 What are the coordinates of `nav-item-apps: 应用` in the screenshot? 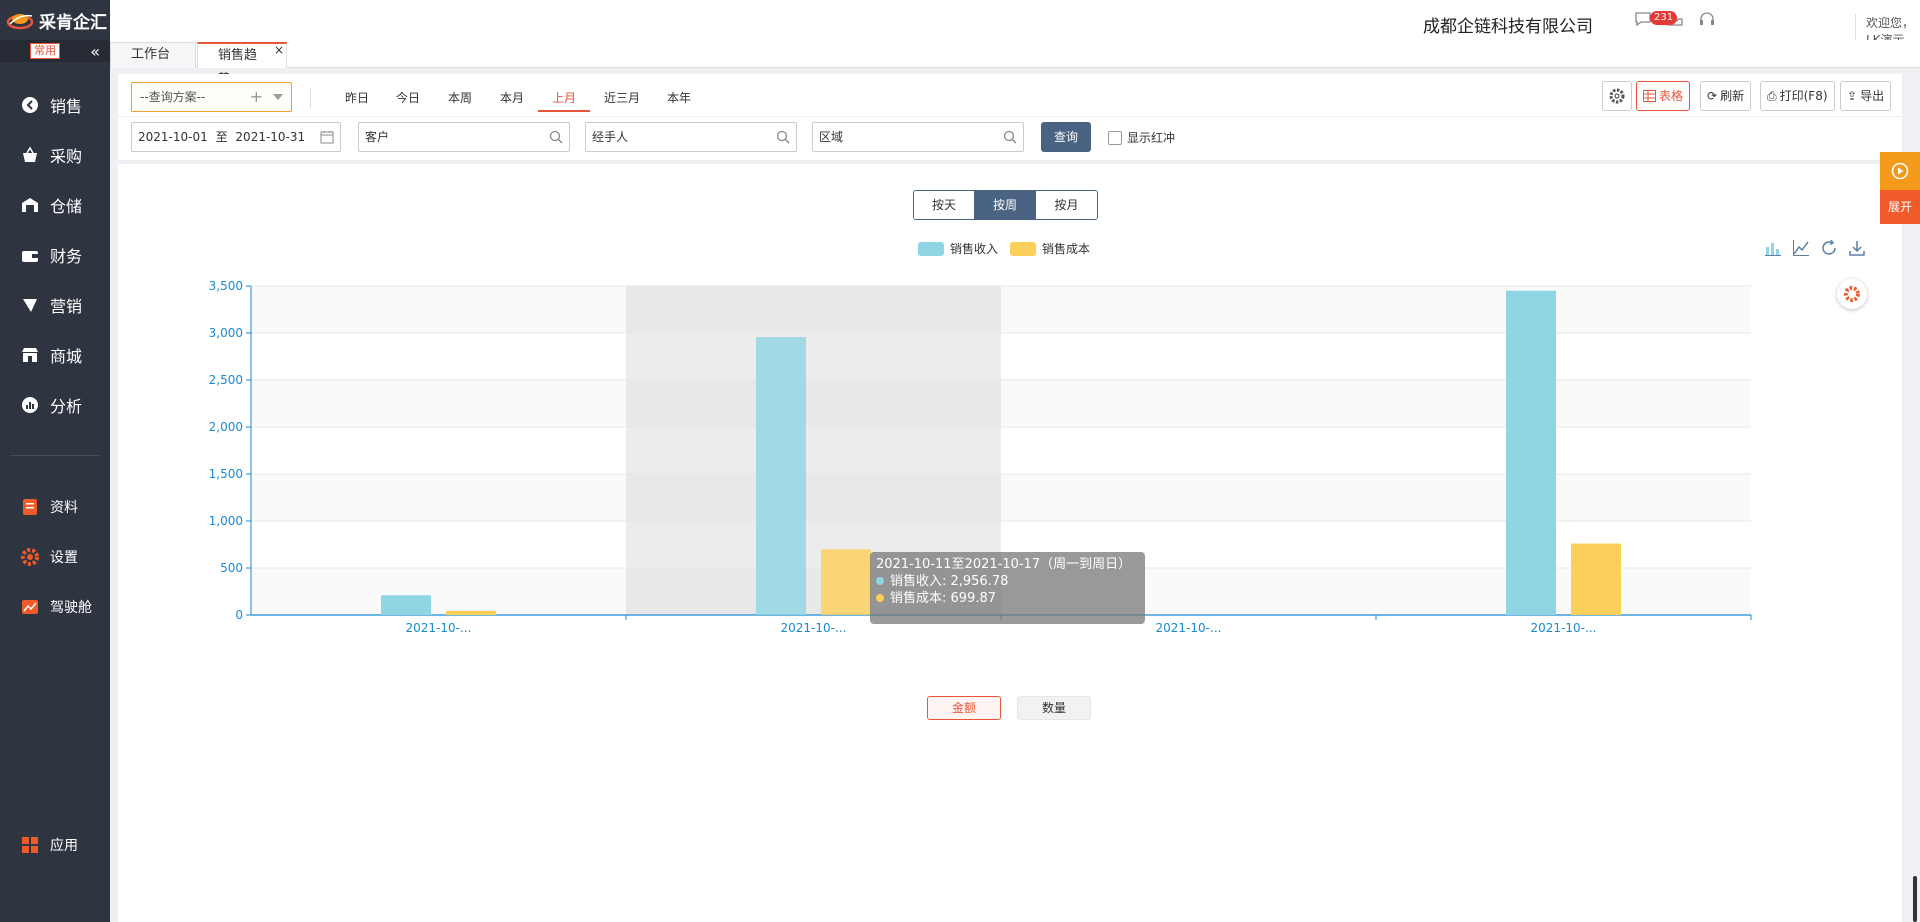 It's located at (55, 845).